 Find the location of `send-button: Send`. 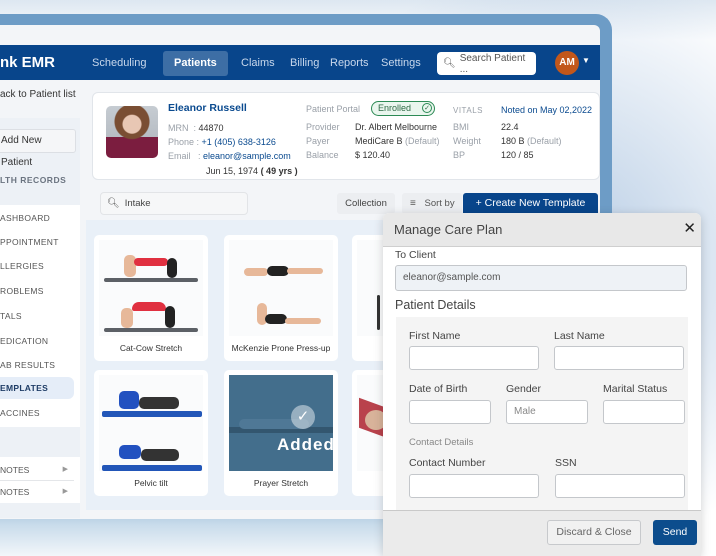

send-button: Send is located at coordinates (675, 532).